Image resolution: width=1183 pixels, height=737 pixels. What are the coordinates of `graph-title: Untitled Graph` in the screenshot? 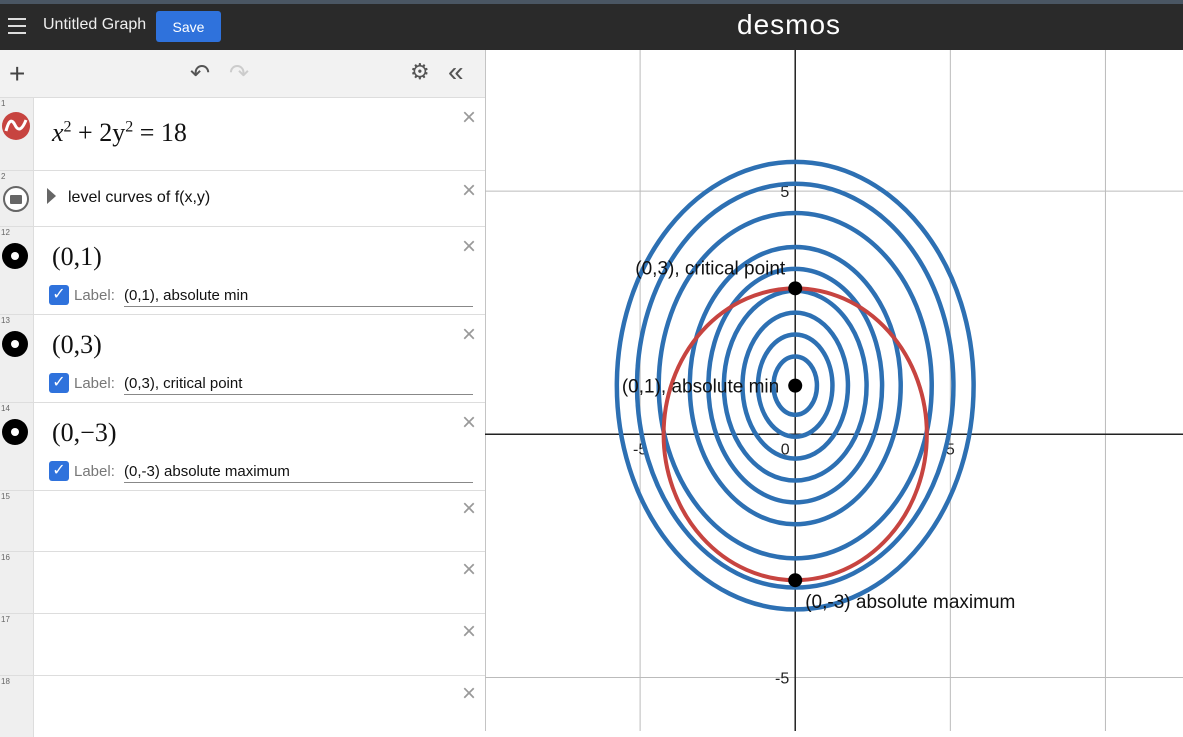 It's located at (94, 25).